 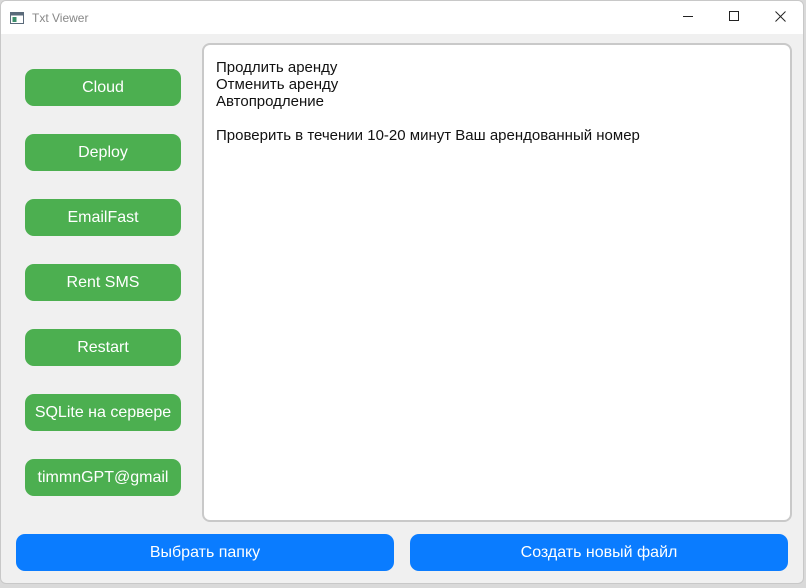 I want to click on sidebar-item-deploy: Deploy, so click(x=103, y=152).